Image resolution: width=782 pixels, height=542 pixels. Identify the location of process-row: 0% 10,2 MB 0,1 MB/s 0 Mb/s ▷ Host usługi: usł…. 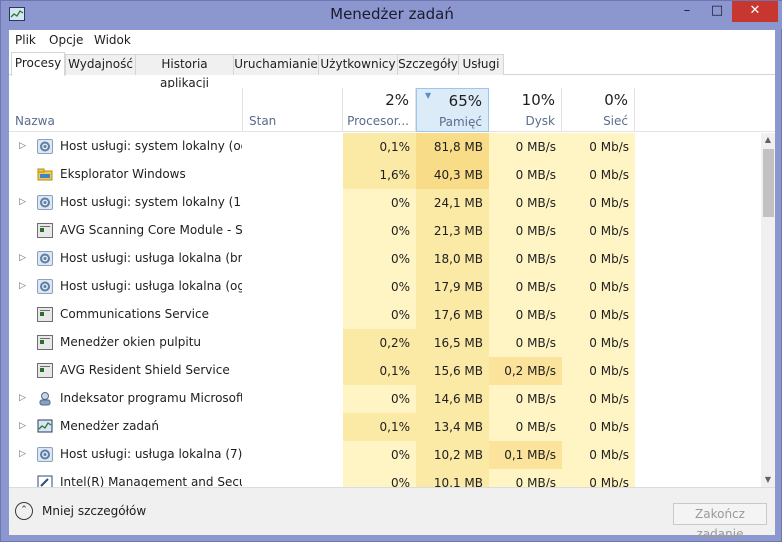
(385, 455).